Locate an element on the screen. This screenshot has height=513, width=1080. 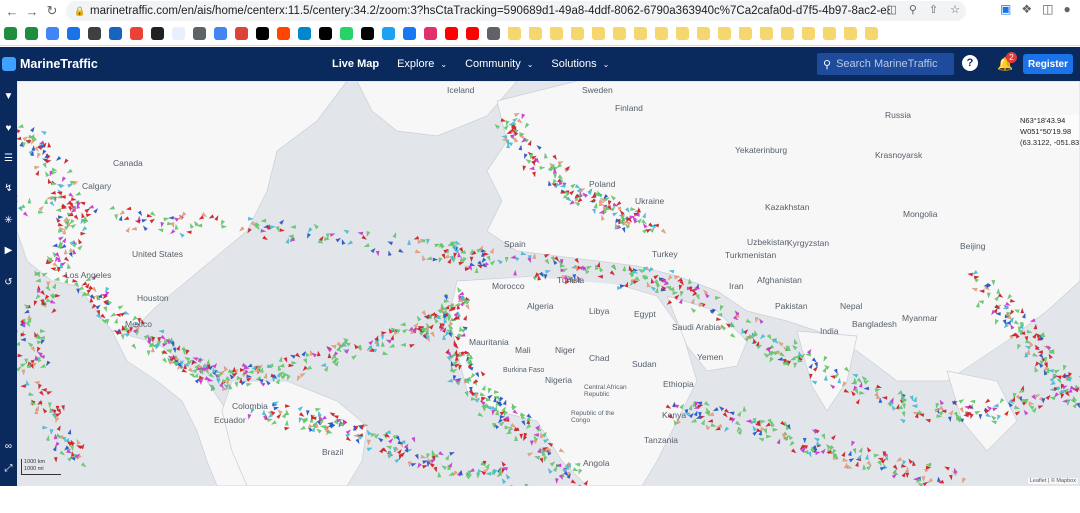
puzzle-icon: ❖ is located at coordinates (1026, 9).